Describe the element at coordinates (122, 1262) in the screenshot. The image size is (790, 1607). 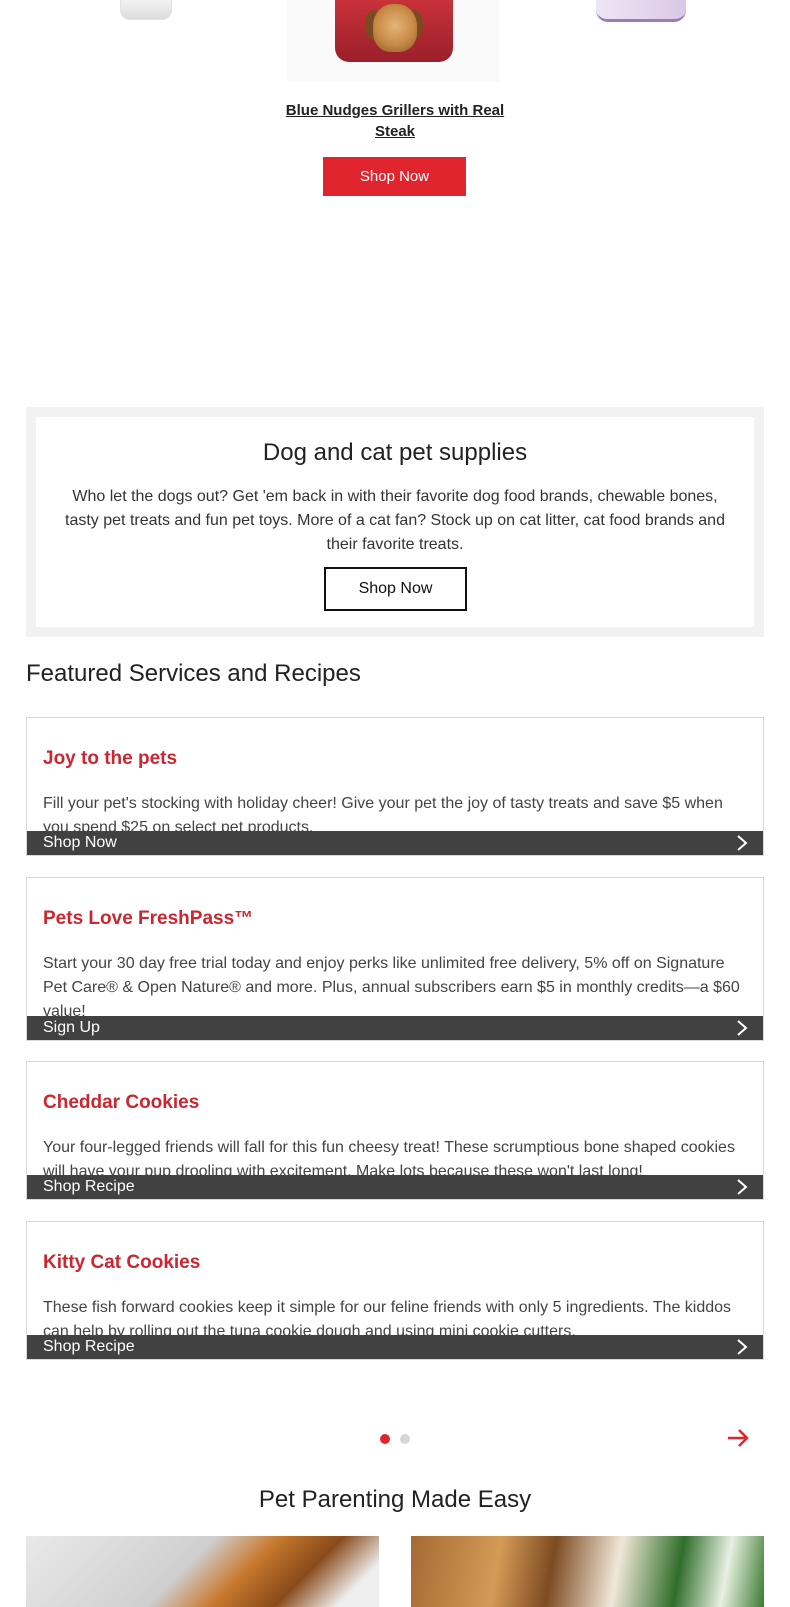
I see `card-title: Kitty Cat Cookies` at that location.